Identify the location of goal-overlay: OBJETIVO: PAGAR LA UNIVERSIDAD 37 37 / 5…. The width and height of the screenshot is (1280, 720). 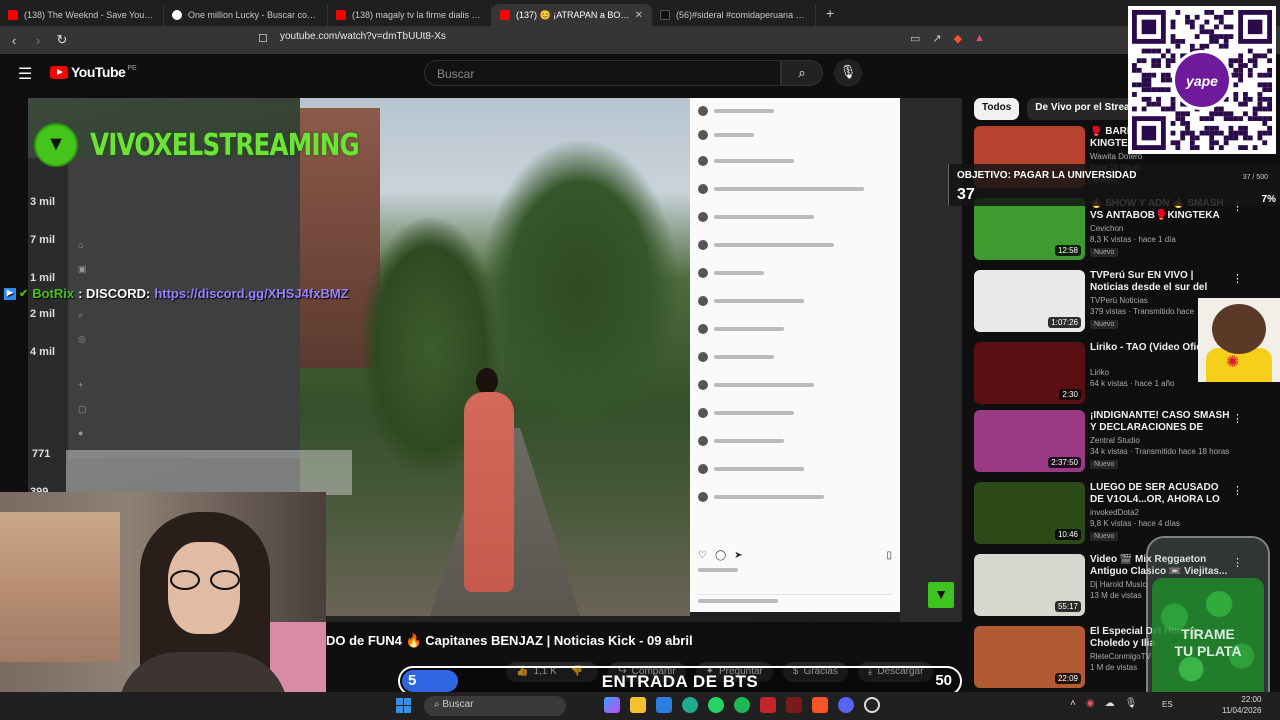
(1114, 185).